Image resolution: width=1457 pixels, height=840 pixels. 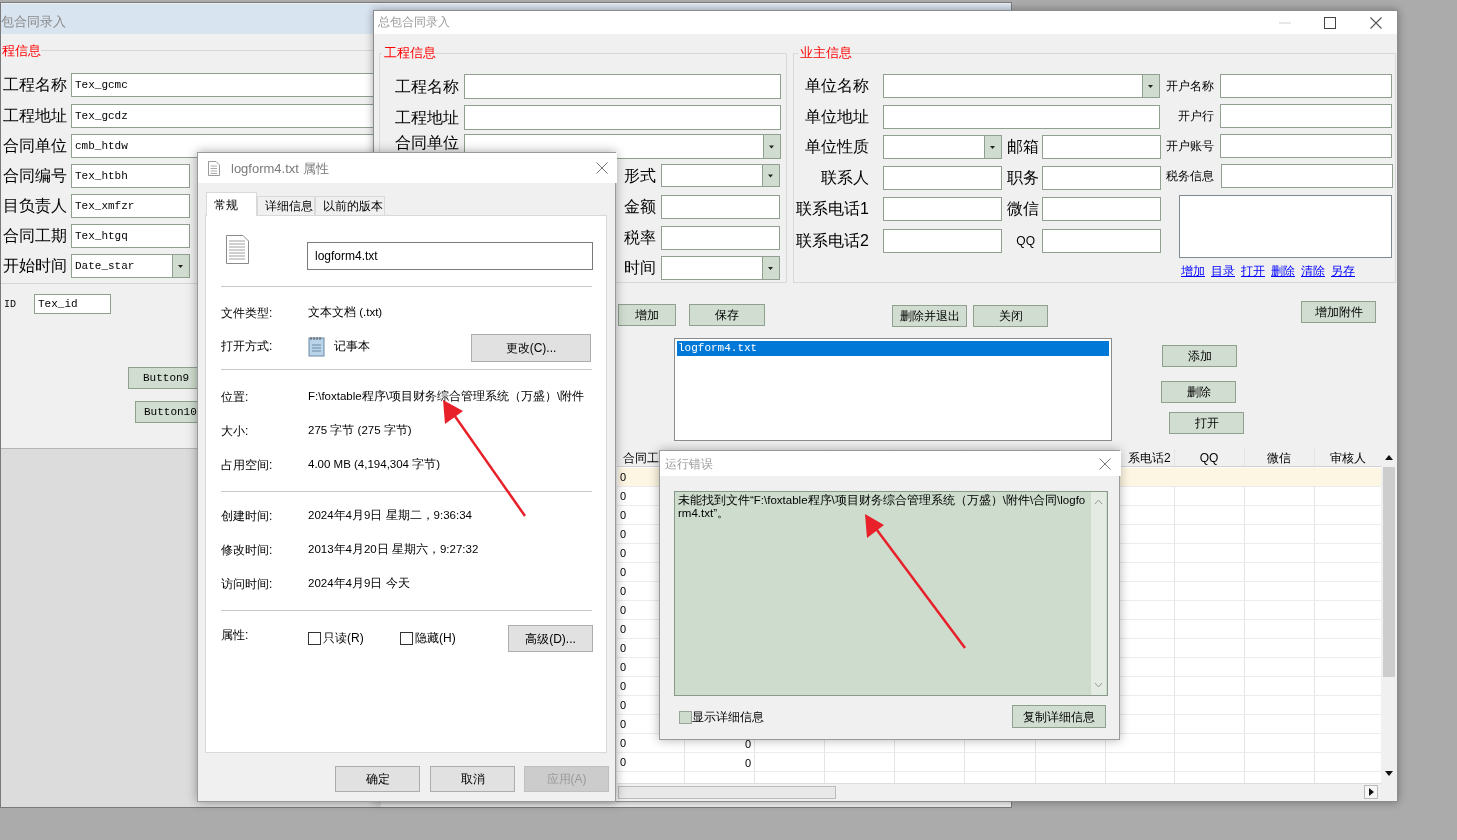 What do you see at coordinates (1285, 226) in the screenshot?
I see `memo-field` at bounding box center [1285, 226].